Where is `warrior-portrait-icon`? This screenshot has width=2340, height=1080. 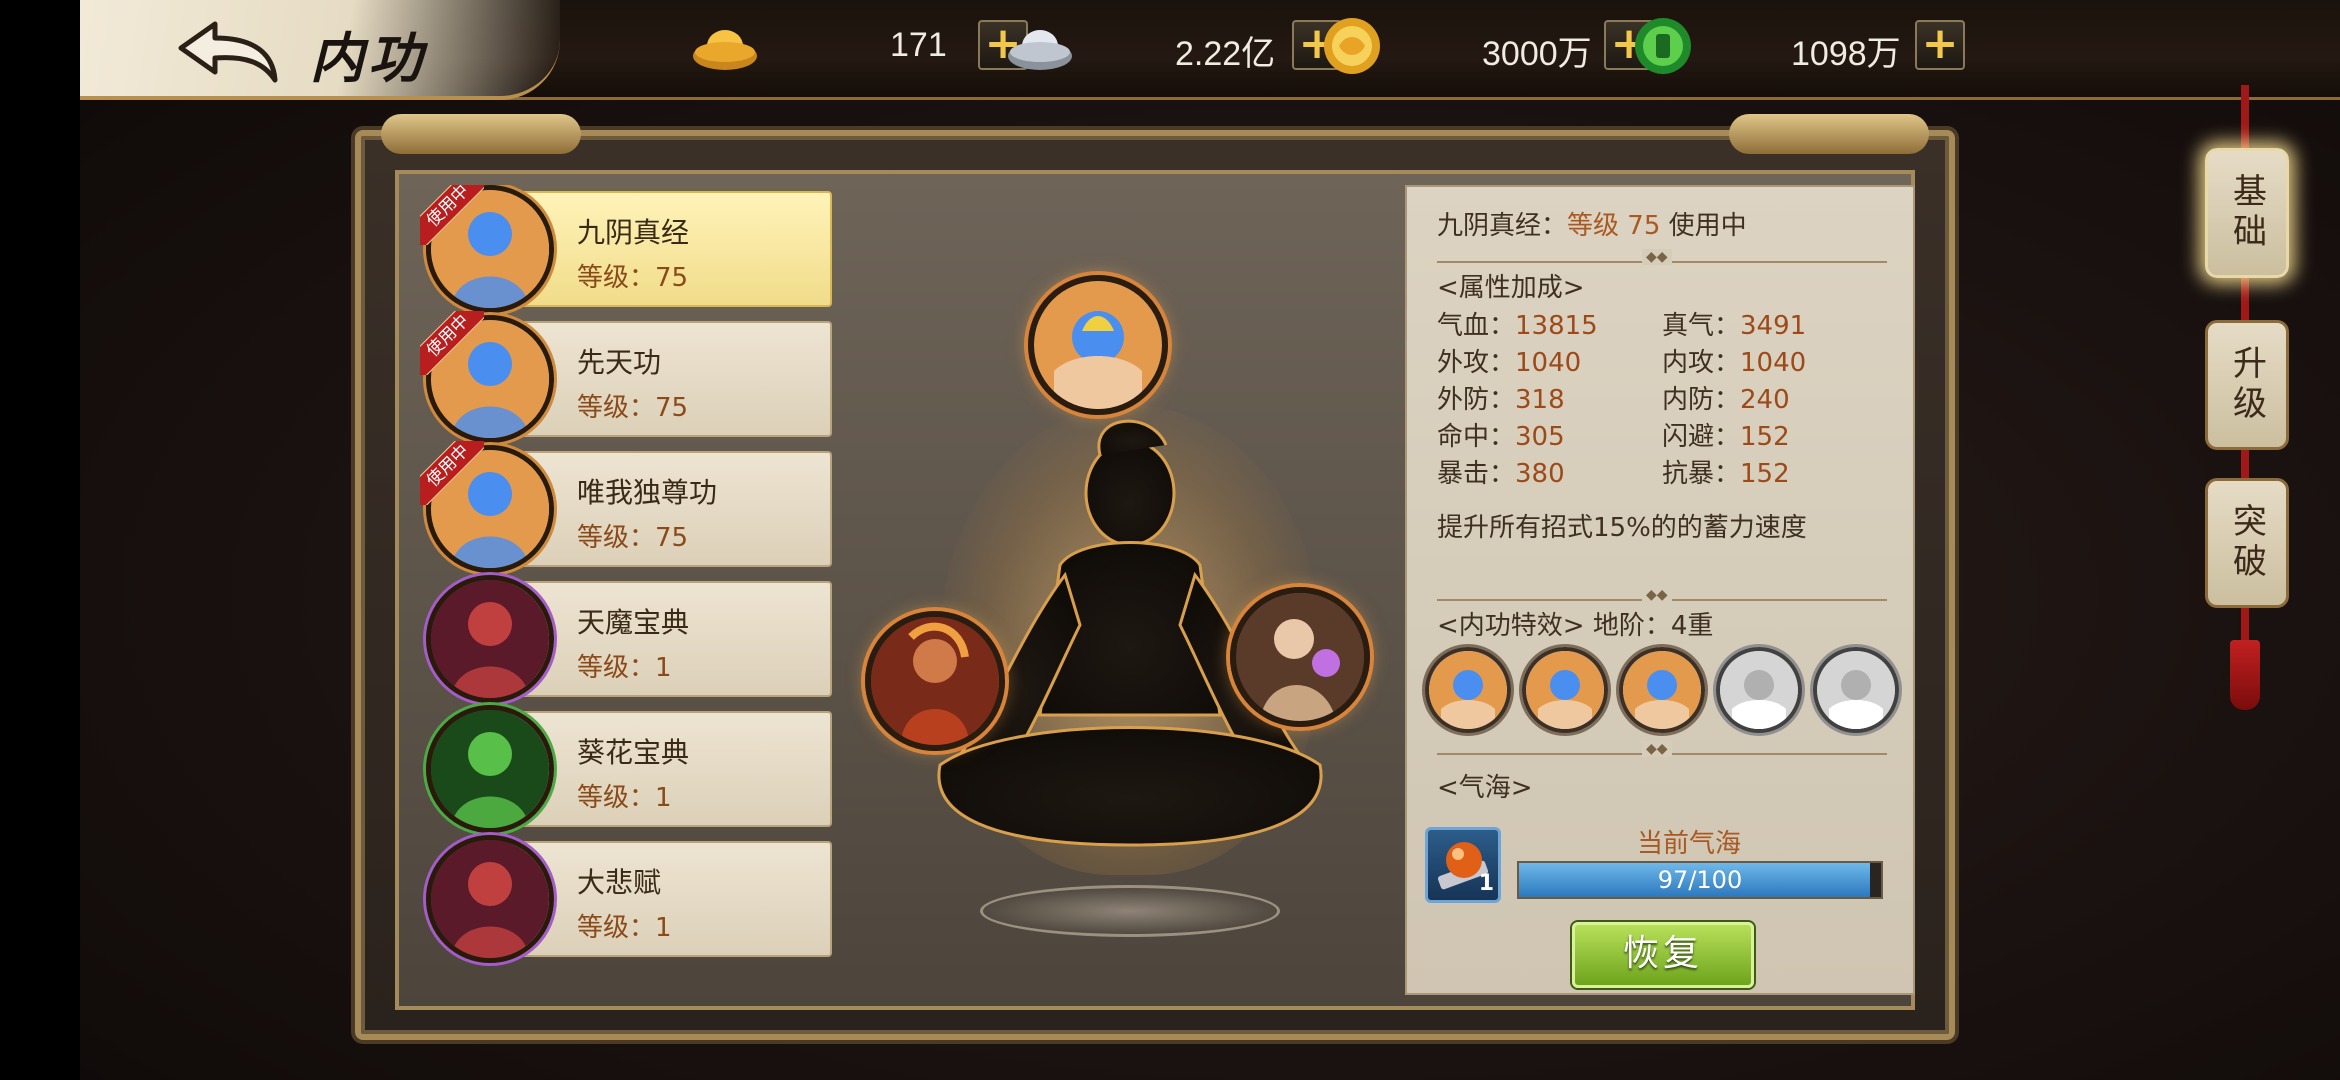 warrior-portrait-icon is located at coordinates (935, 681).